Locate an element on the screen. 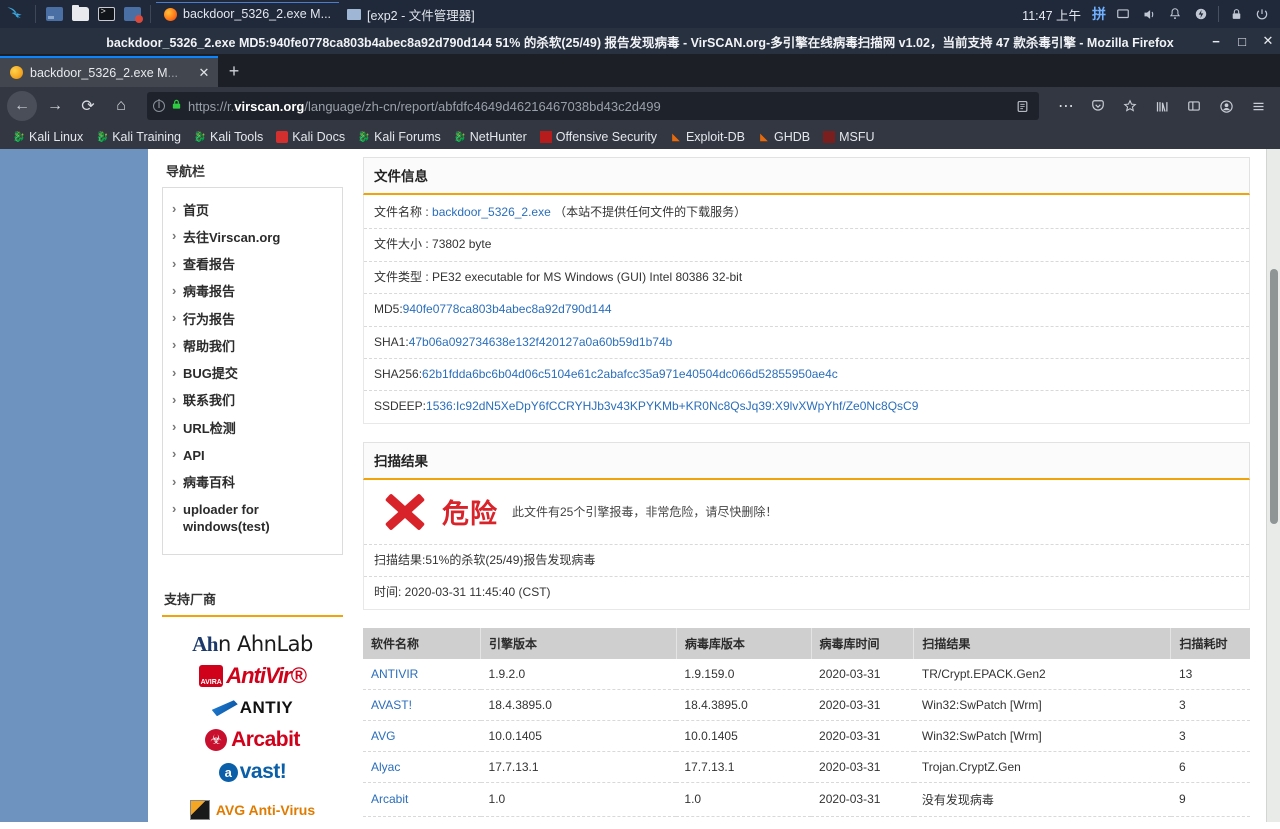  scrollbar-thumb is located at coordinates (1274, 396).